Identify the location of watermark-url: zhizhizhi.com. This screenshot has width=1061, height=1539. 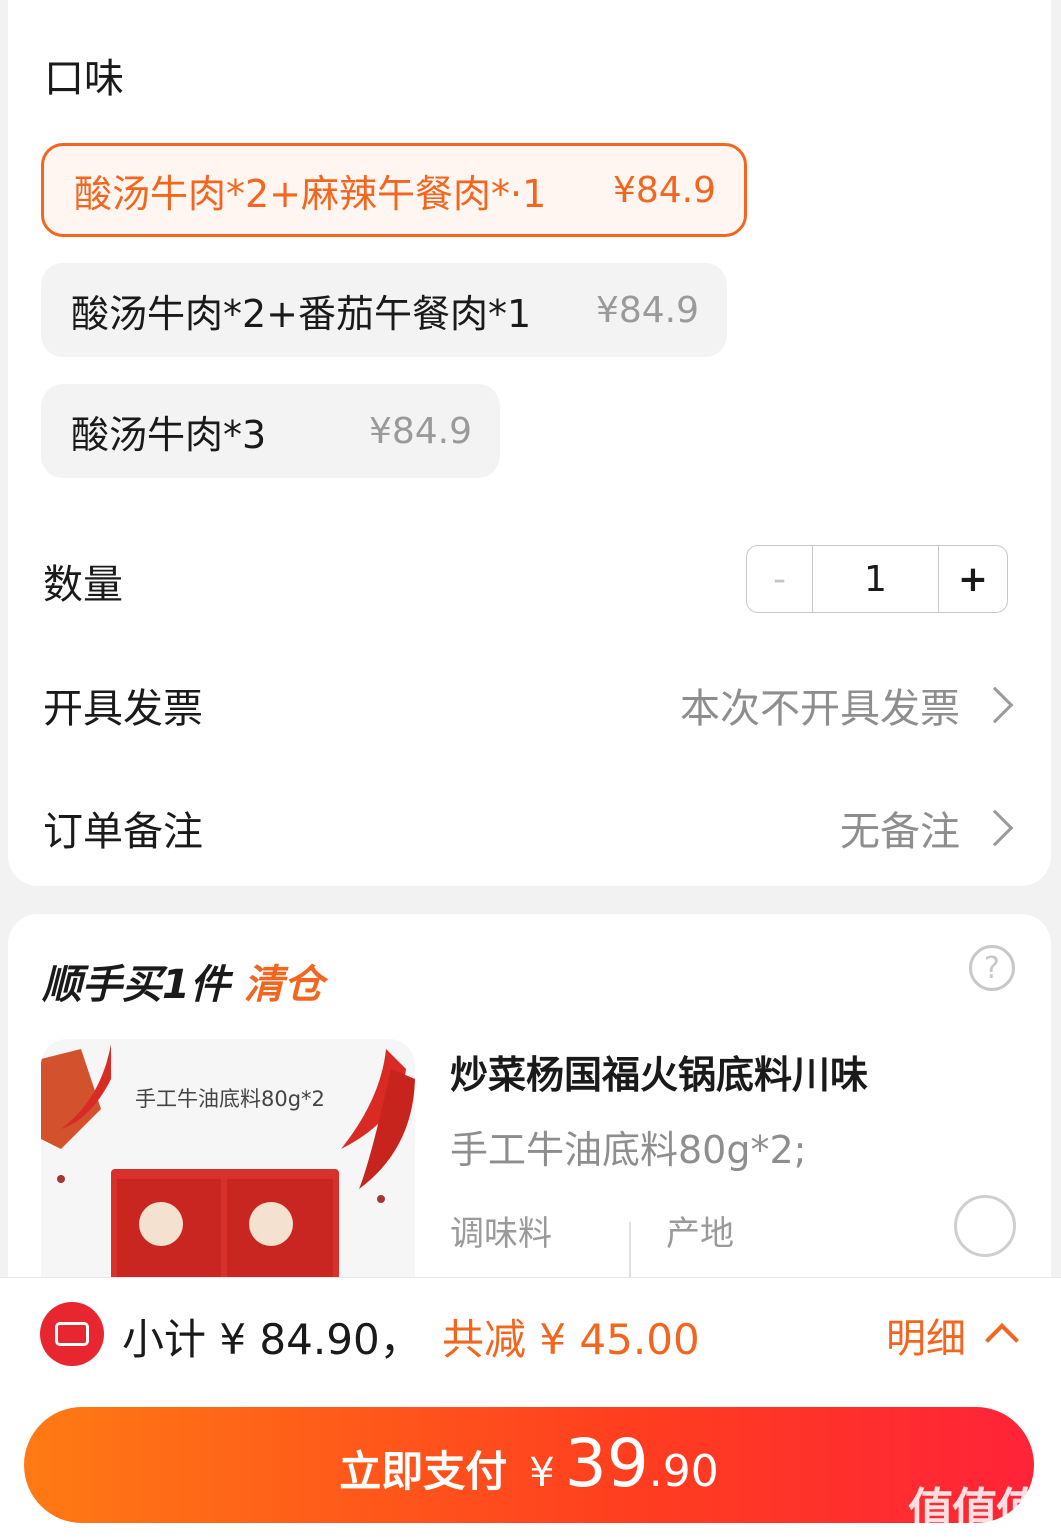
(963, 1530).